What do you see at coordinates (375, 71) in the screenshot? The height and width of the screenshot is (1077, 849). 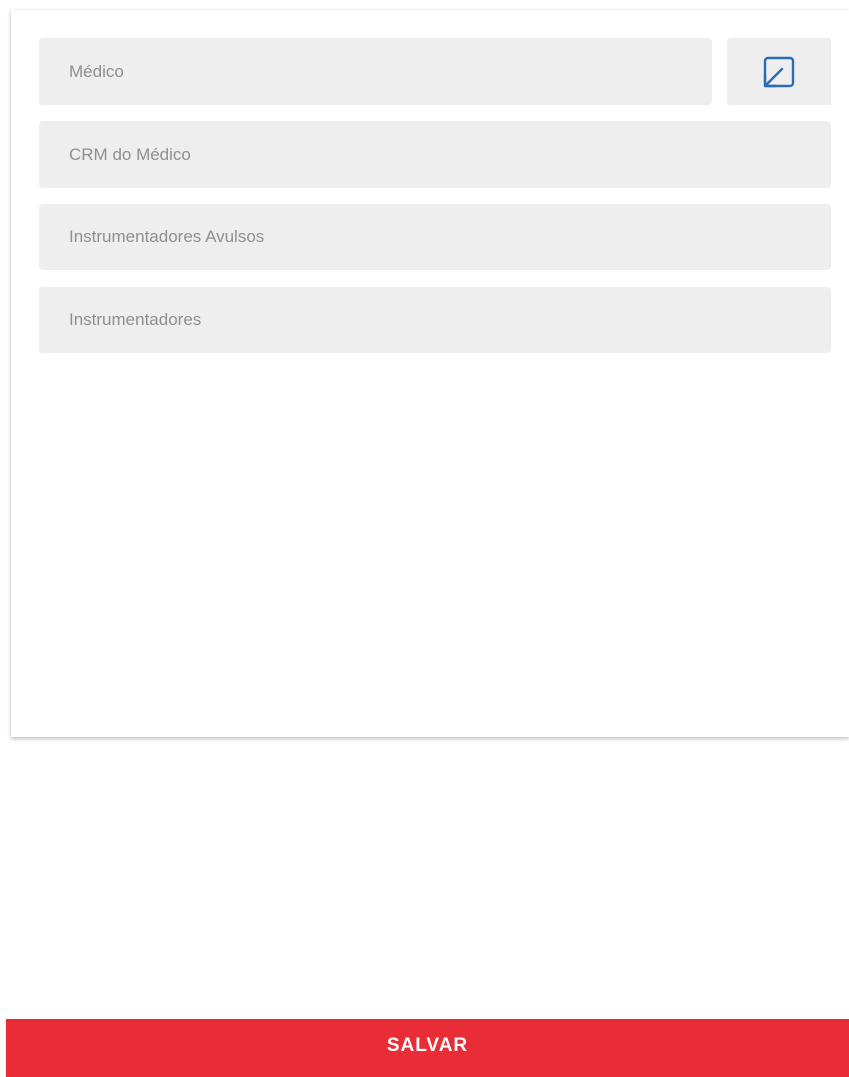 I see `medico-field: Médico` at bounding box center [375, 71].